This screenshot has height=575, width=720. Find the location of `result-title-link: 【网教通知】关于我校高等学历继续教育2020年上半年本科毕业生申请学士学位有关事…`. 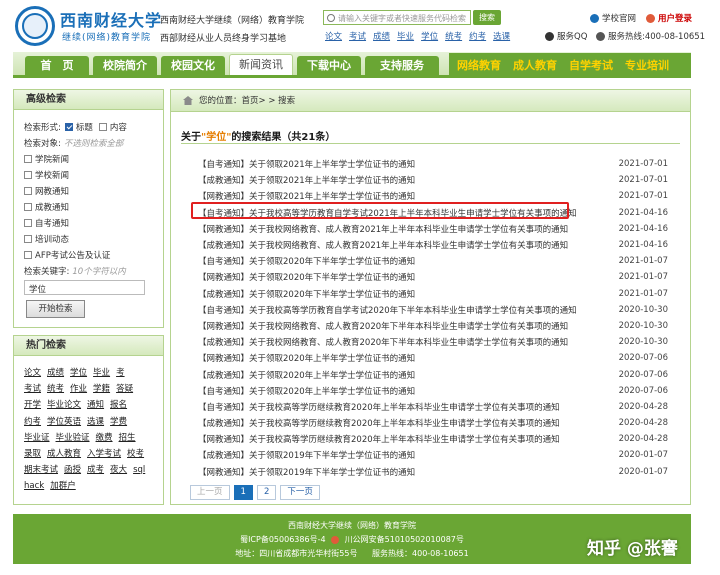

result-title-link: 【网教通知】关于我校高等学历继续教育2020年上半年本科毕业生申请学士学位有关事… is located at coordinates (379, 439).